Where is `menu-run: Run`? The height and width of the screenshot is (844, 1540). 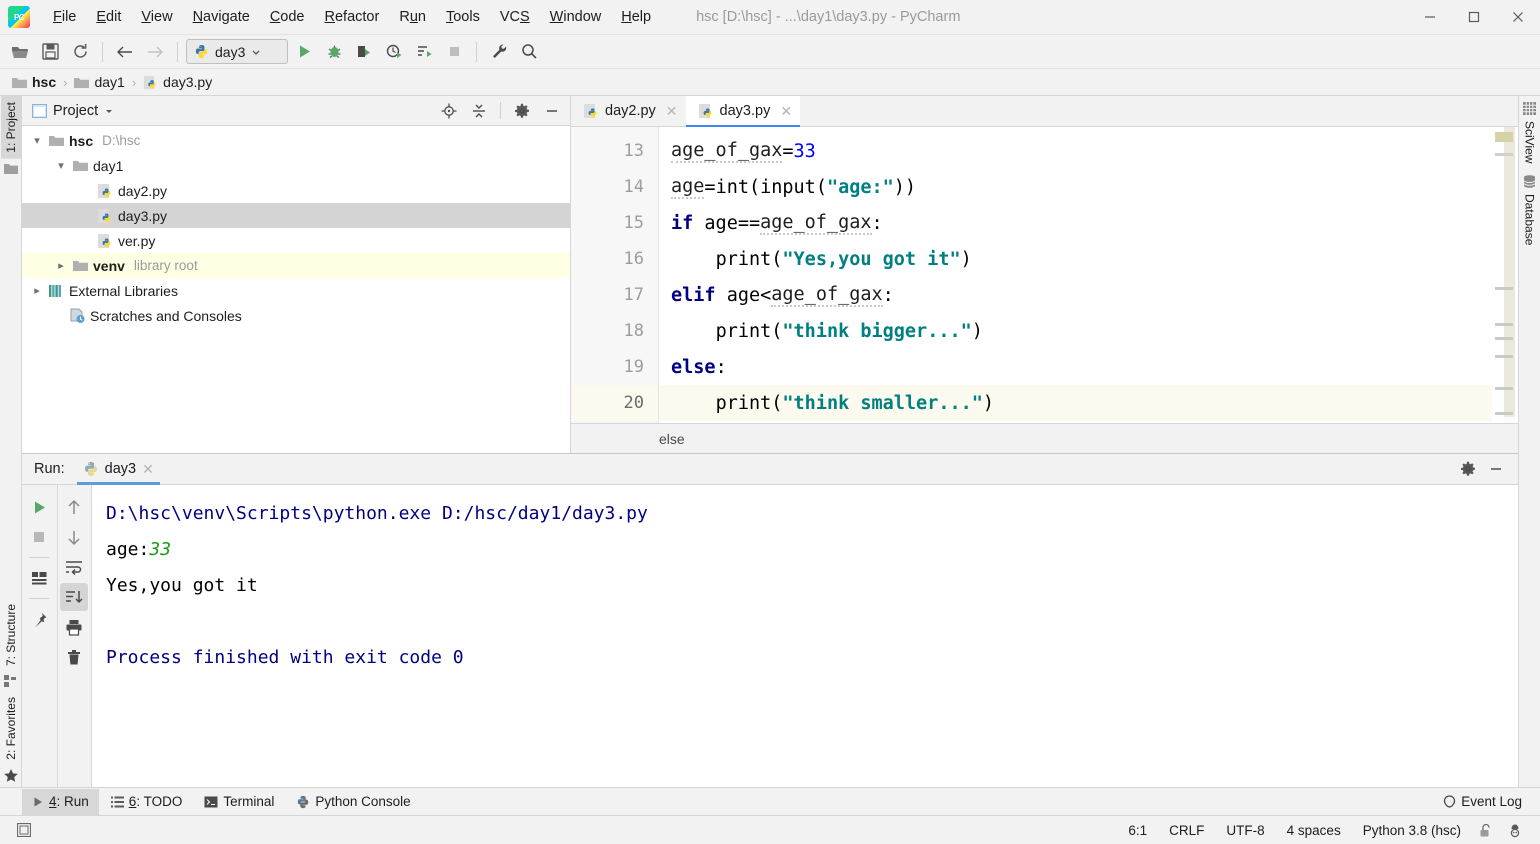
menu-run: Run is located at coordinates (412, 17).